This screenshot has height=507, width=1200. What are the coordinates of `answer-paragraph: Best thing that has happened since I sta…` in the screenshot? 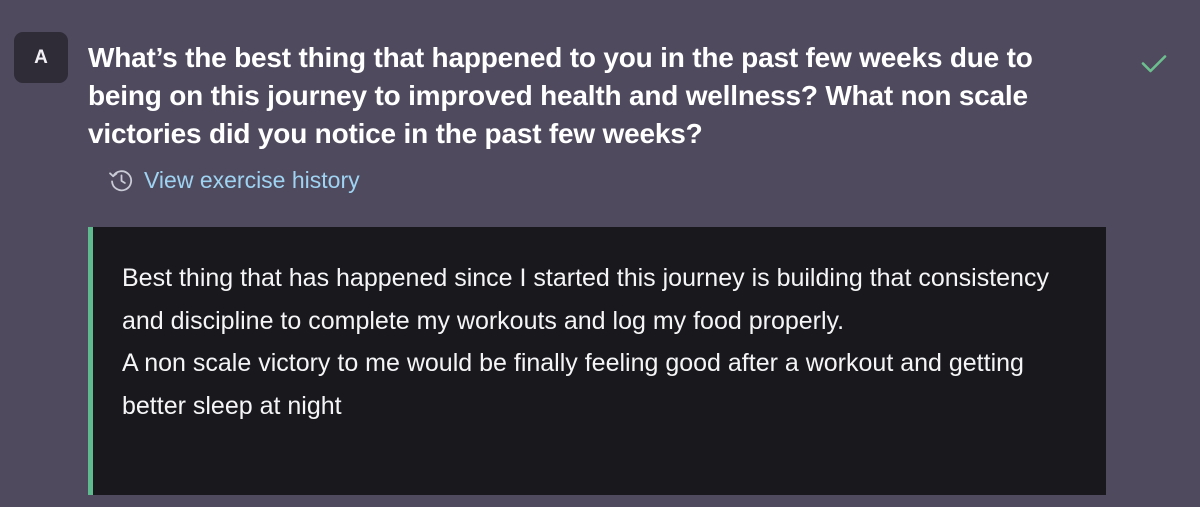 It's located at (585, 299).